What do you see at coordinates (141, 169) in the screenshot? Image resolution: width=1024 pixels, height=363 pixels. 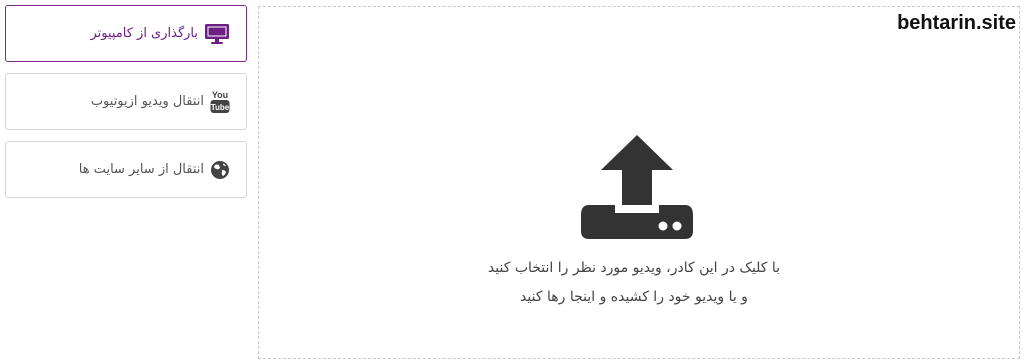 I see `tab-transfer-from-other-sites-label: انتقال از سایر سایت ها` at bounding box center [141, 169].